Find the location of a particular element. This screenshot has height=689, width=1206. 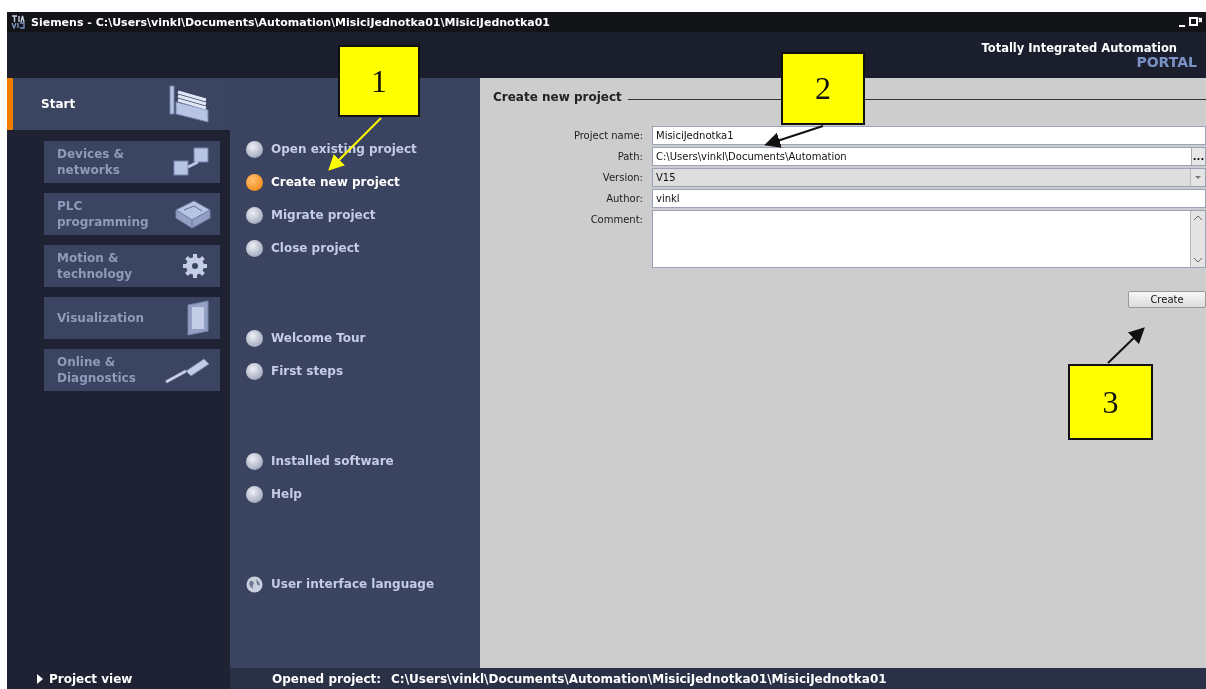

field-label: Author: is located at coordinates (624, 199).